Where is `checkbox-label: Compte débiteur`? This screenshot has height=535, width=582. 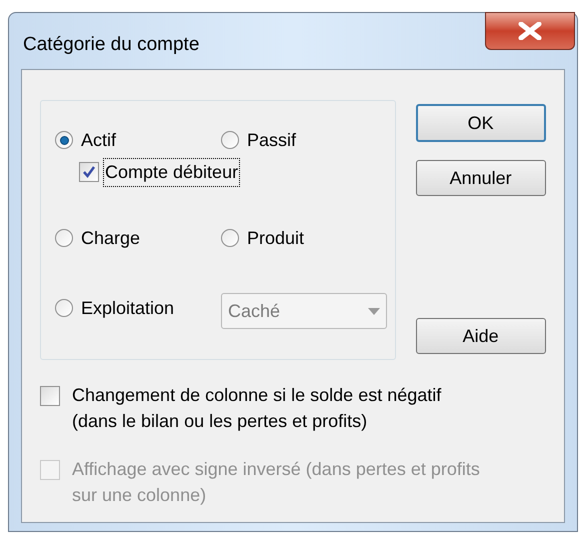
checkbox-label: Compte débiteur is located at coordinates (171, 172).